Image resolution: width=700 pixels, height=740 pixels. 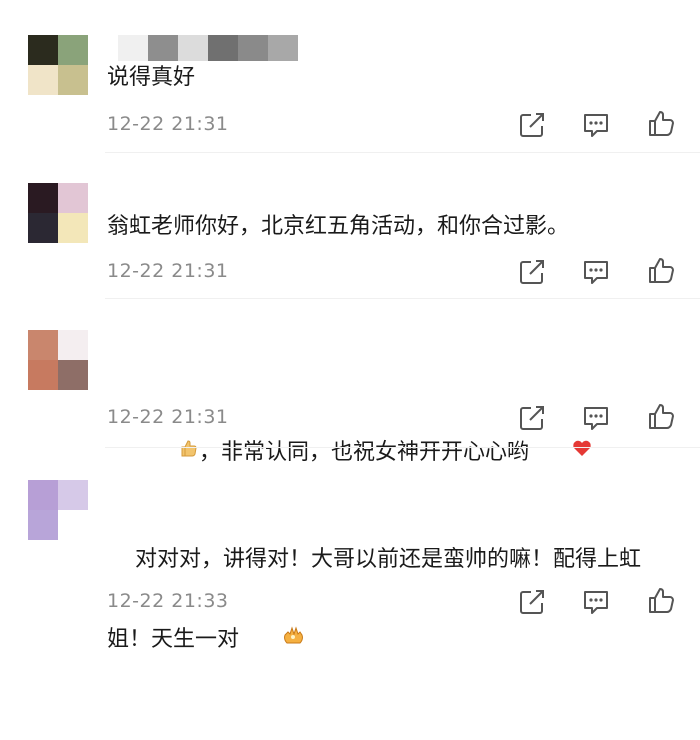 I want to click on ok-hand-emoji, so click(x=272, y=640).